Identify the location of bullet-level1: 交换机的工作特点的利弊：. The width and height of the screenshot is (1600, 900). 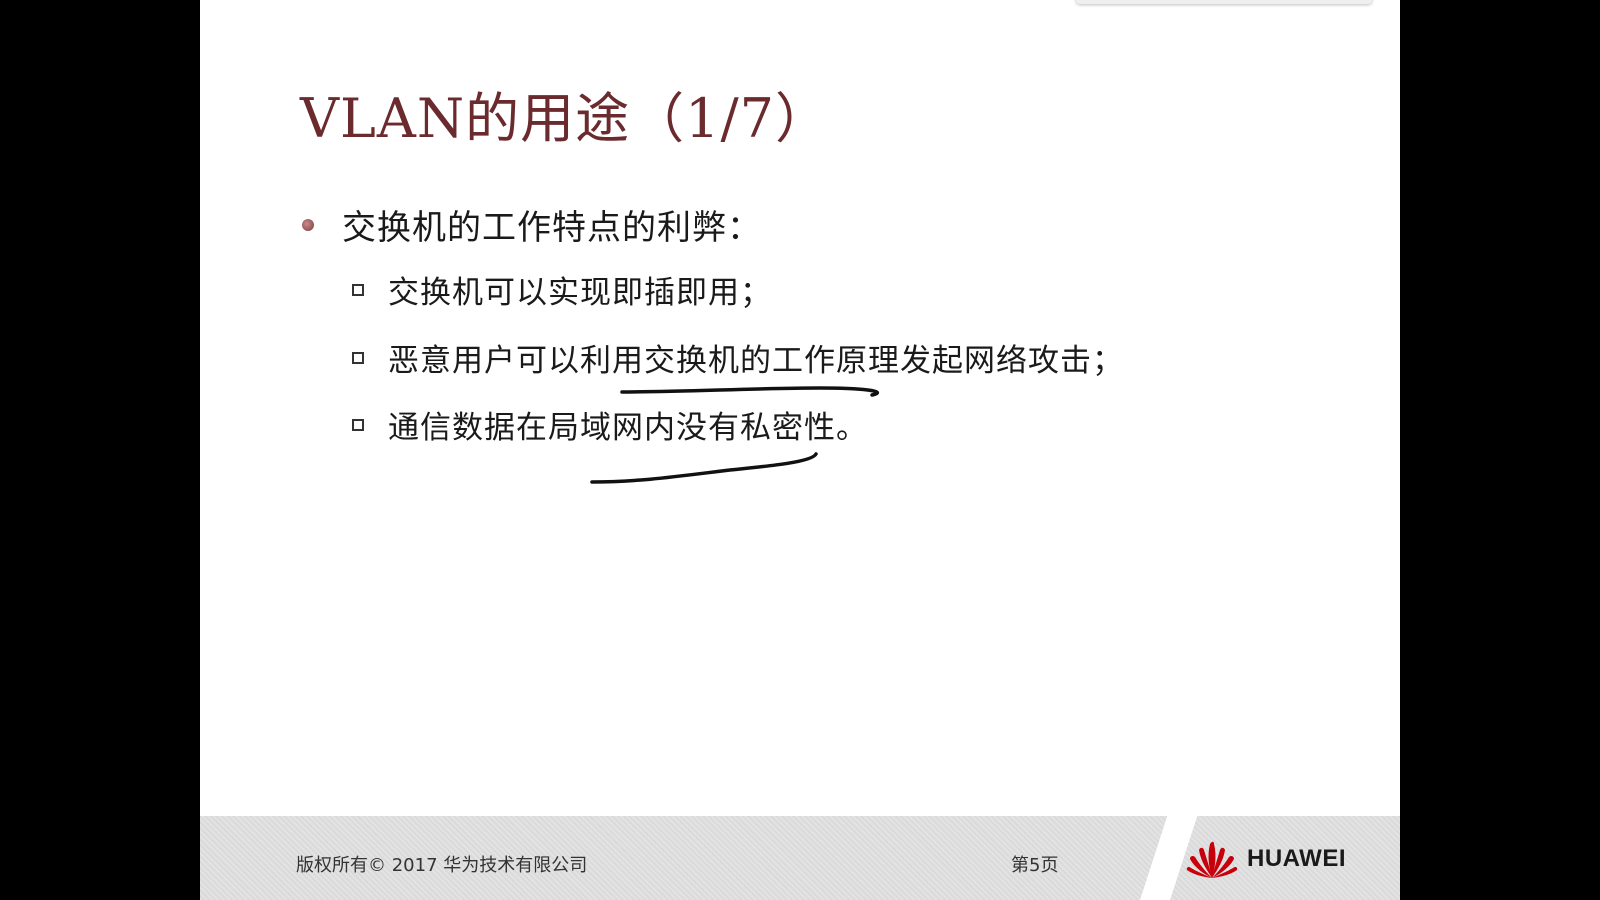
(531, 224).